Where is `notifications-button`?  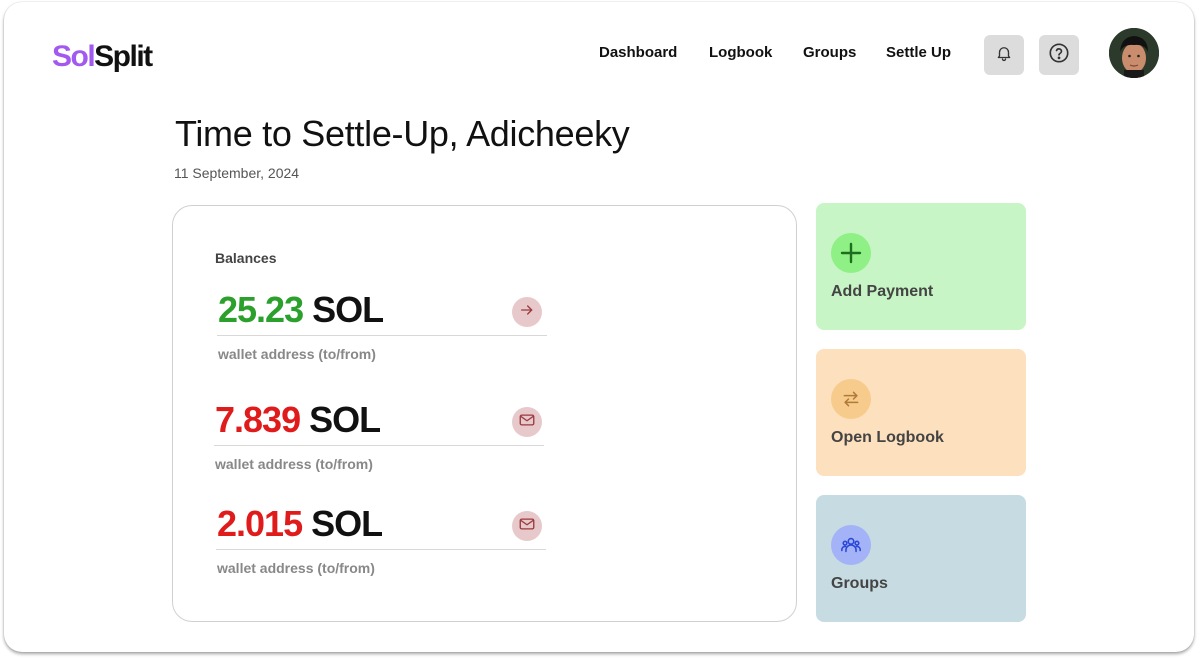 notifications-button is located at coordinates (1004, 55).